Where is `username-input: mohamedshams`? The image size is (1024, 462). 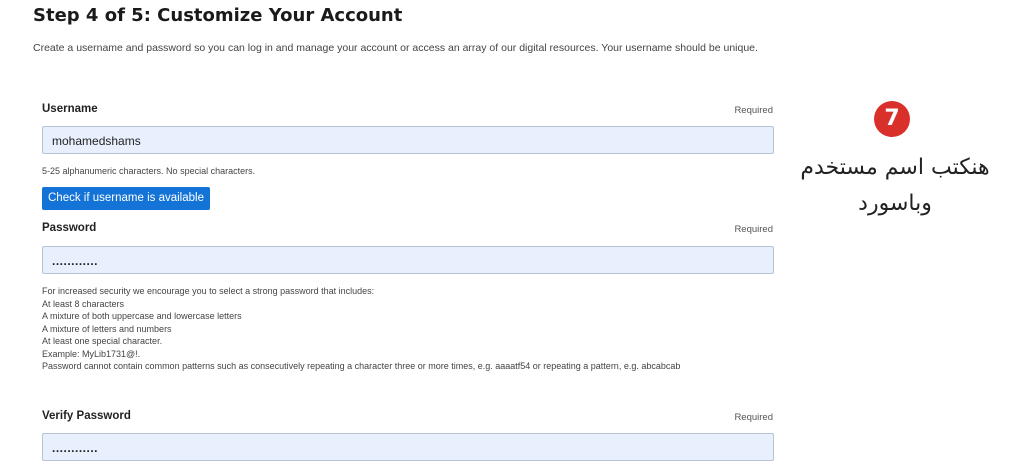
username-input: mohamedshams is located at coordinates (408, 140).